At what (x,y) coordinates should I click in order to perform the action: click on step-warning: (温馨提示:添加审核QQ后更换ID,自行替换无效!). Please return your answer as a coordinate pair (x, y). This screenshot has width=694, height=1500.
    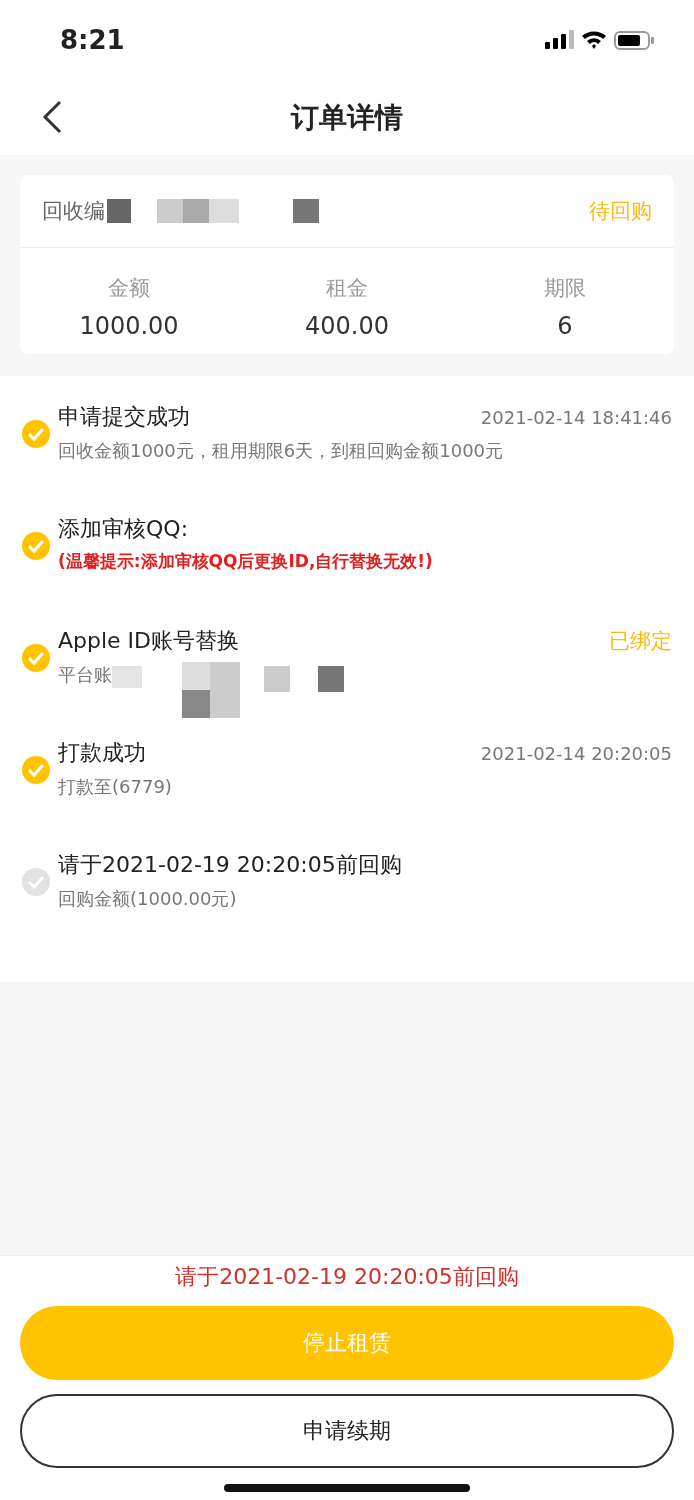
    Looking at the image, I should click on (246, 561).